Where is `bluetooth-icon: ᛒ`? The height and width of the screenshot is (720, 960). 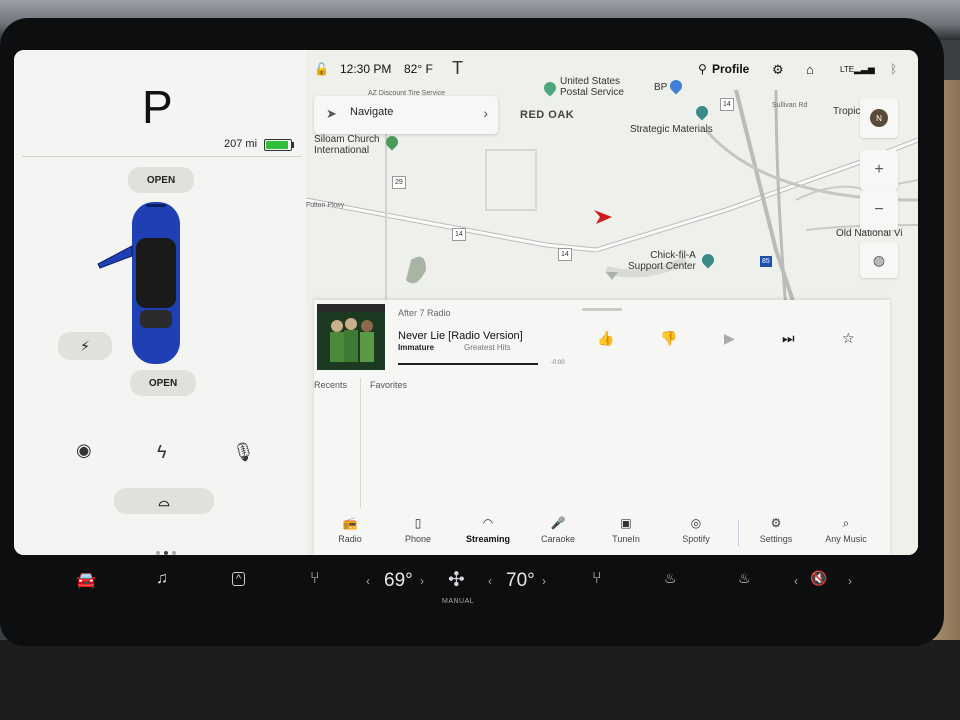
bluetooth-icon: ᛒ is located at coordinates (893, 69).